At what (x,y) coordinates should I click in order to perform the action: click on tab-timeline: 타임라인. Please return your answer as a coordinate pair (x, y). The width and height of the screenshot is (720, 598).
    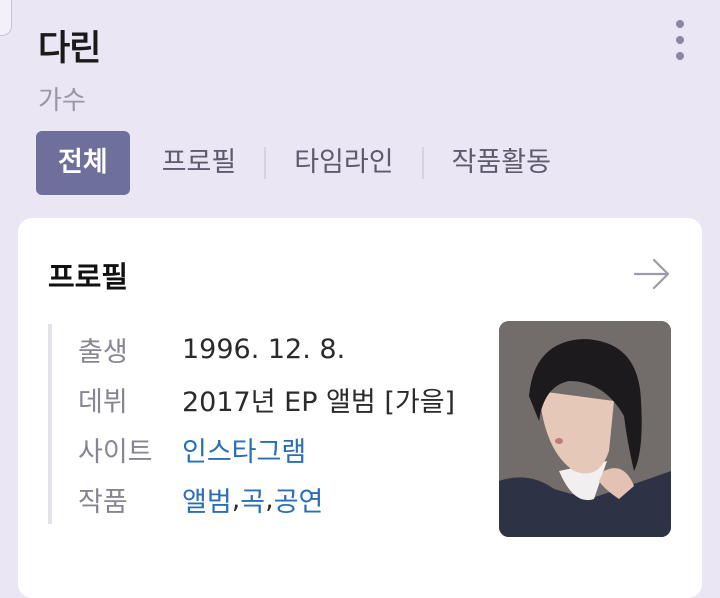
    Looking at the image, I should click on (343, 163).